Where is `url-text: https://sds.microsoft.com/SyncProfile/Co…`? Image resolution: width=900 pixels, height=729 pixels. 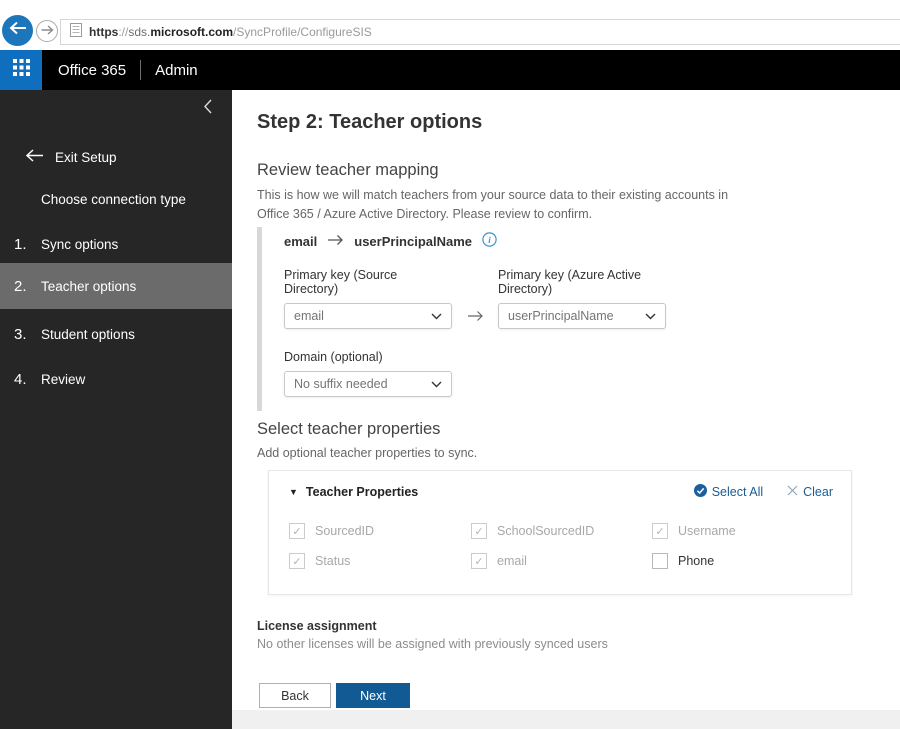 url-text: https://sds.microsoft.com/SyncProfile/Co… is located at coordinates (230, 32).